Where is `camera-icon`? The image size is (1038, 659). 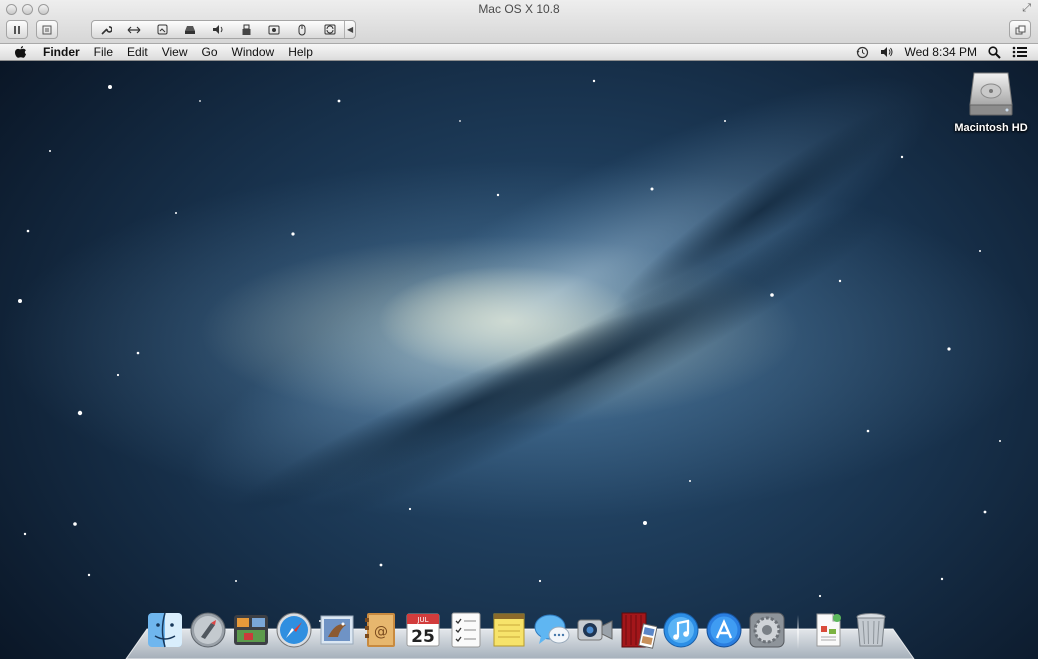
camera-icon is located at coordinates (274, 29).